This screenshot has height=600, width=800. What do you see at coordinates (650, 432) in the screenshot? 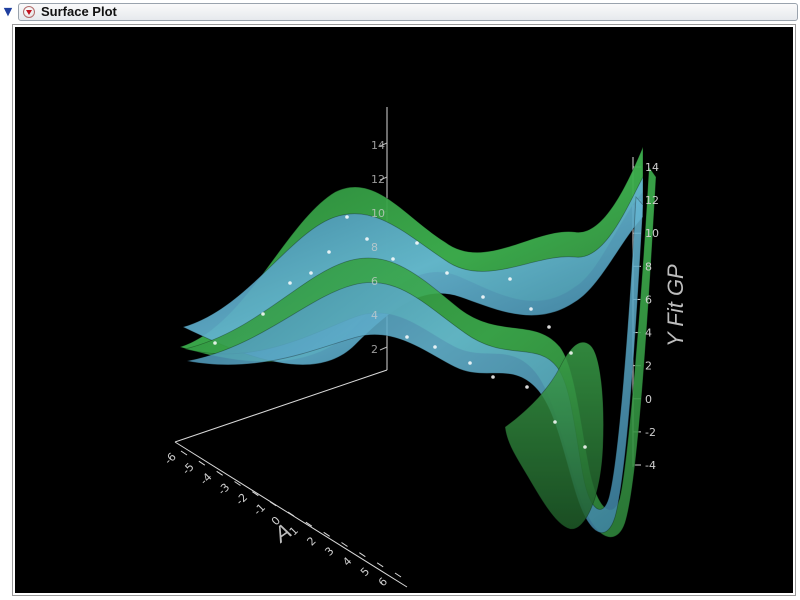
I see `z-tick-label: -2` at bounding box center [650, 432].